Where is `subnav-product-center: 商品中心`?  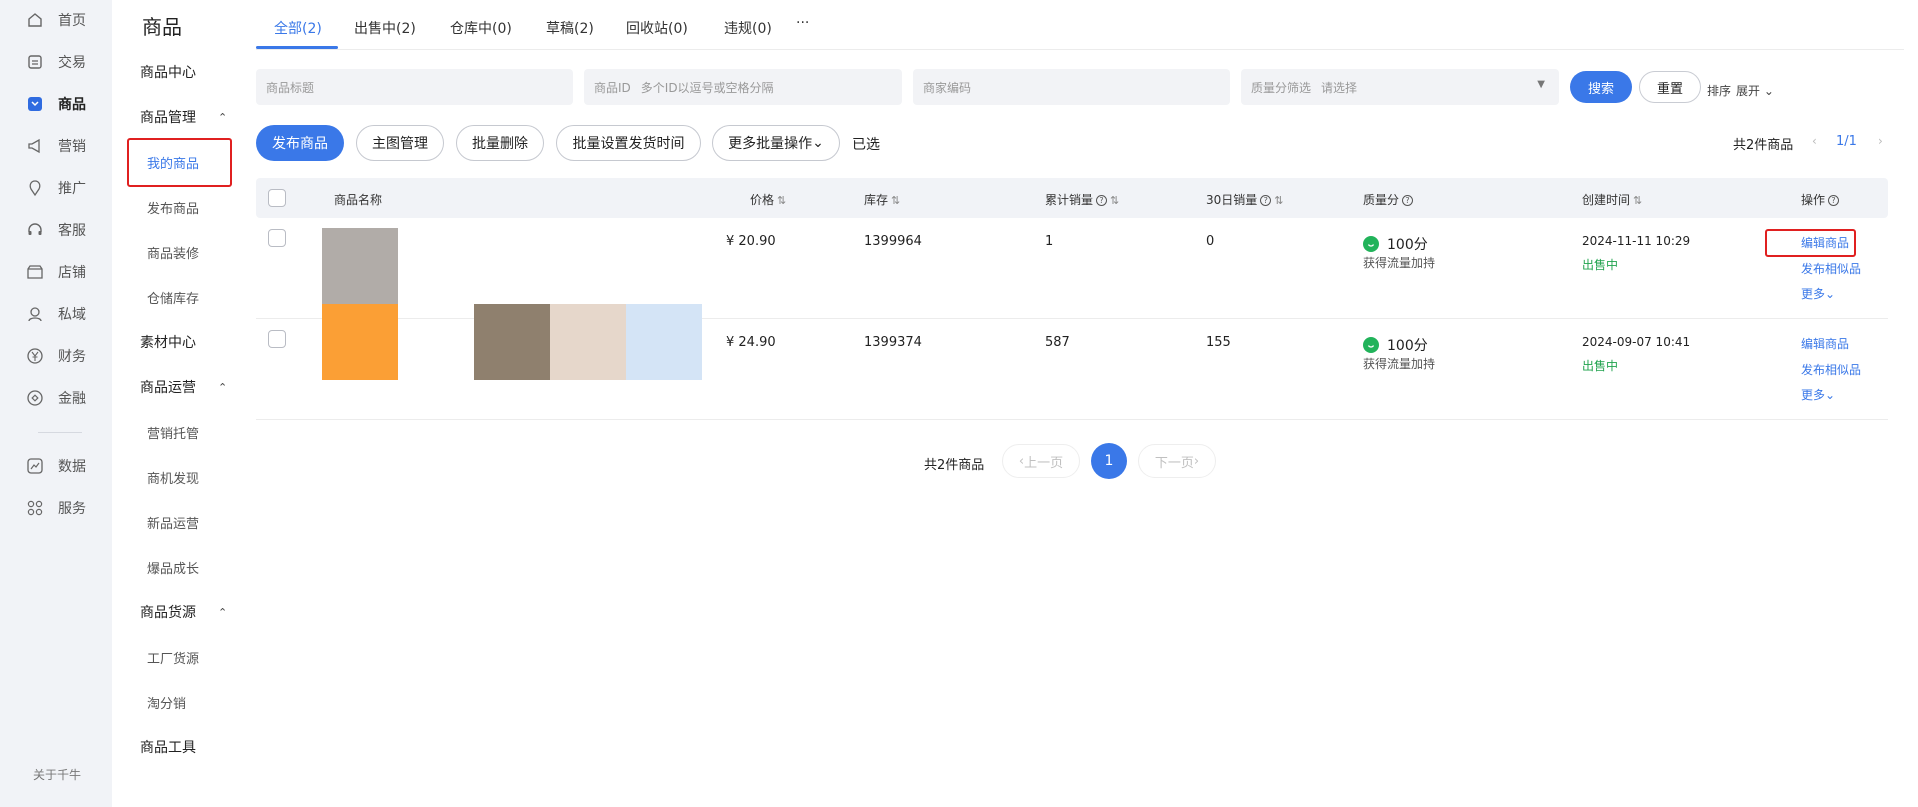 subnav-product-center: 商品中心 is located at coordinates (168, 72).